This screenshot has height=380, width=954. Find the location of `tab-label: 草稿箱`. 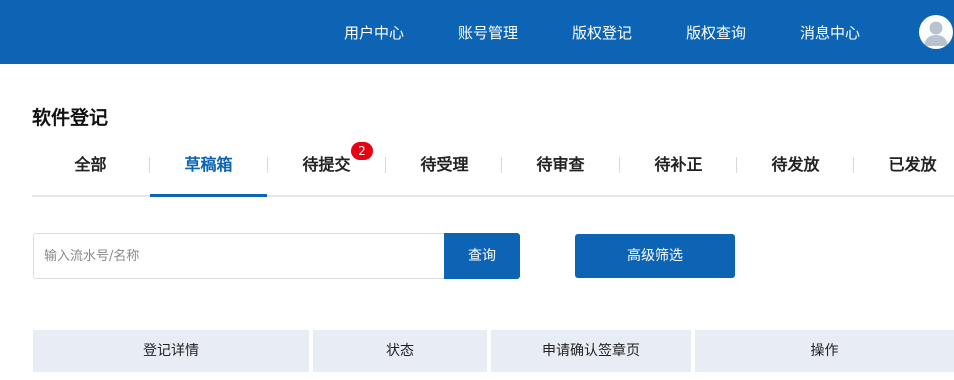

tab-label: 草稿箱 is located at coordinates (208, 164).